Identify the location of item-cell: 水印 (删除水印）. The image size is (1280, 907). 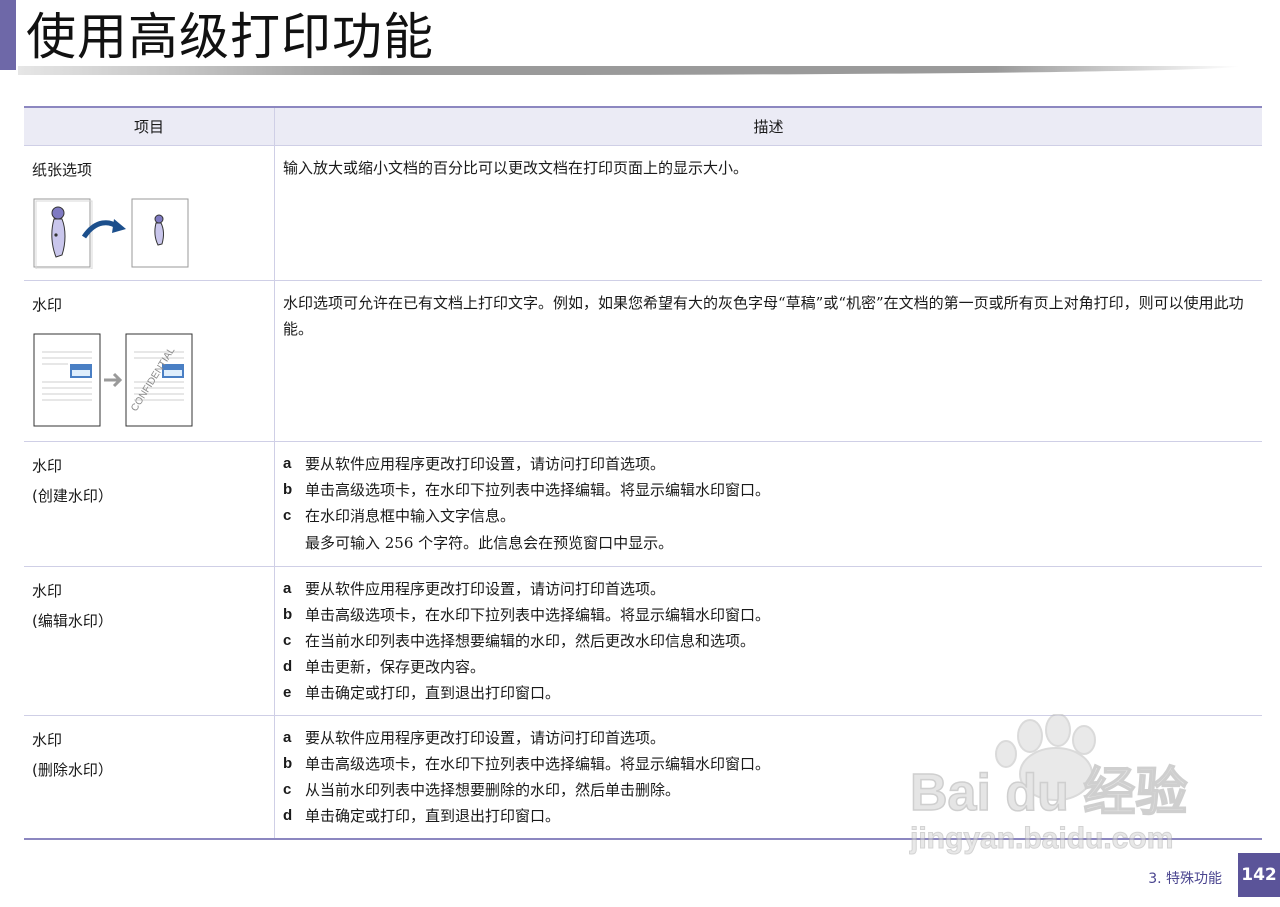
(149, 777).